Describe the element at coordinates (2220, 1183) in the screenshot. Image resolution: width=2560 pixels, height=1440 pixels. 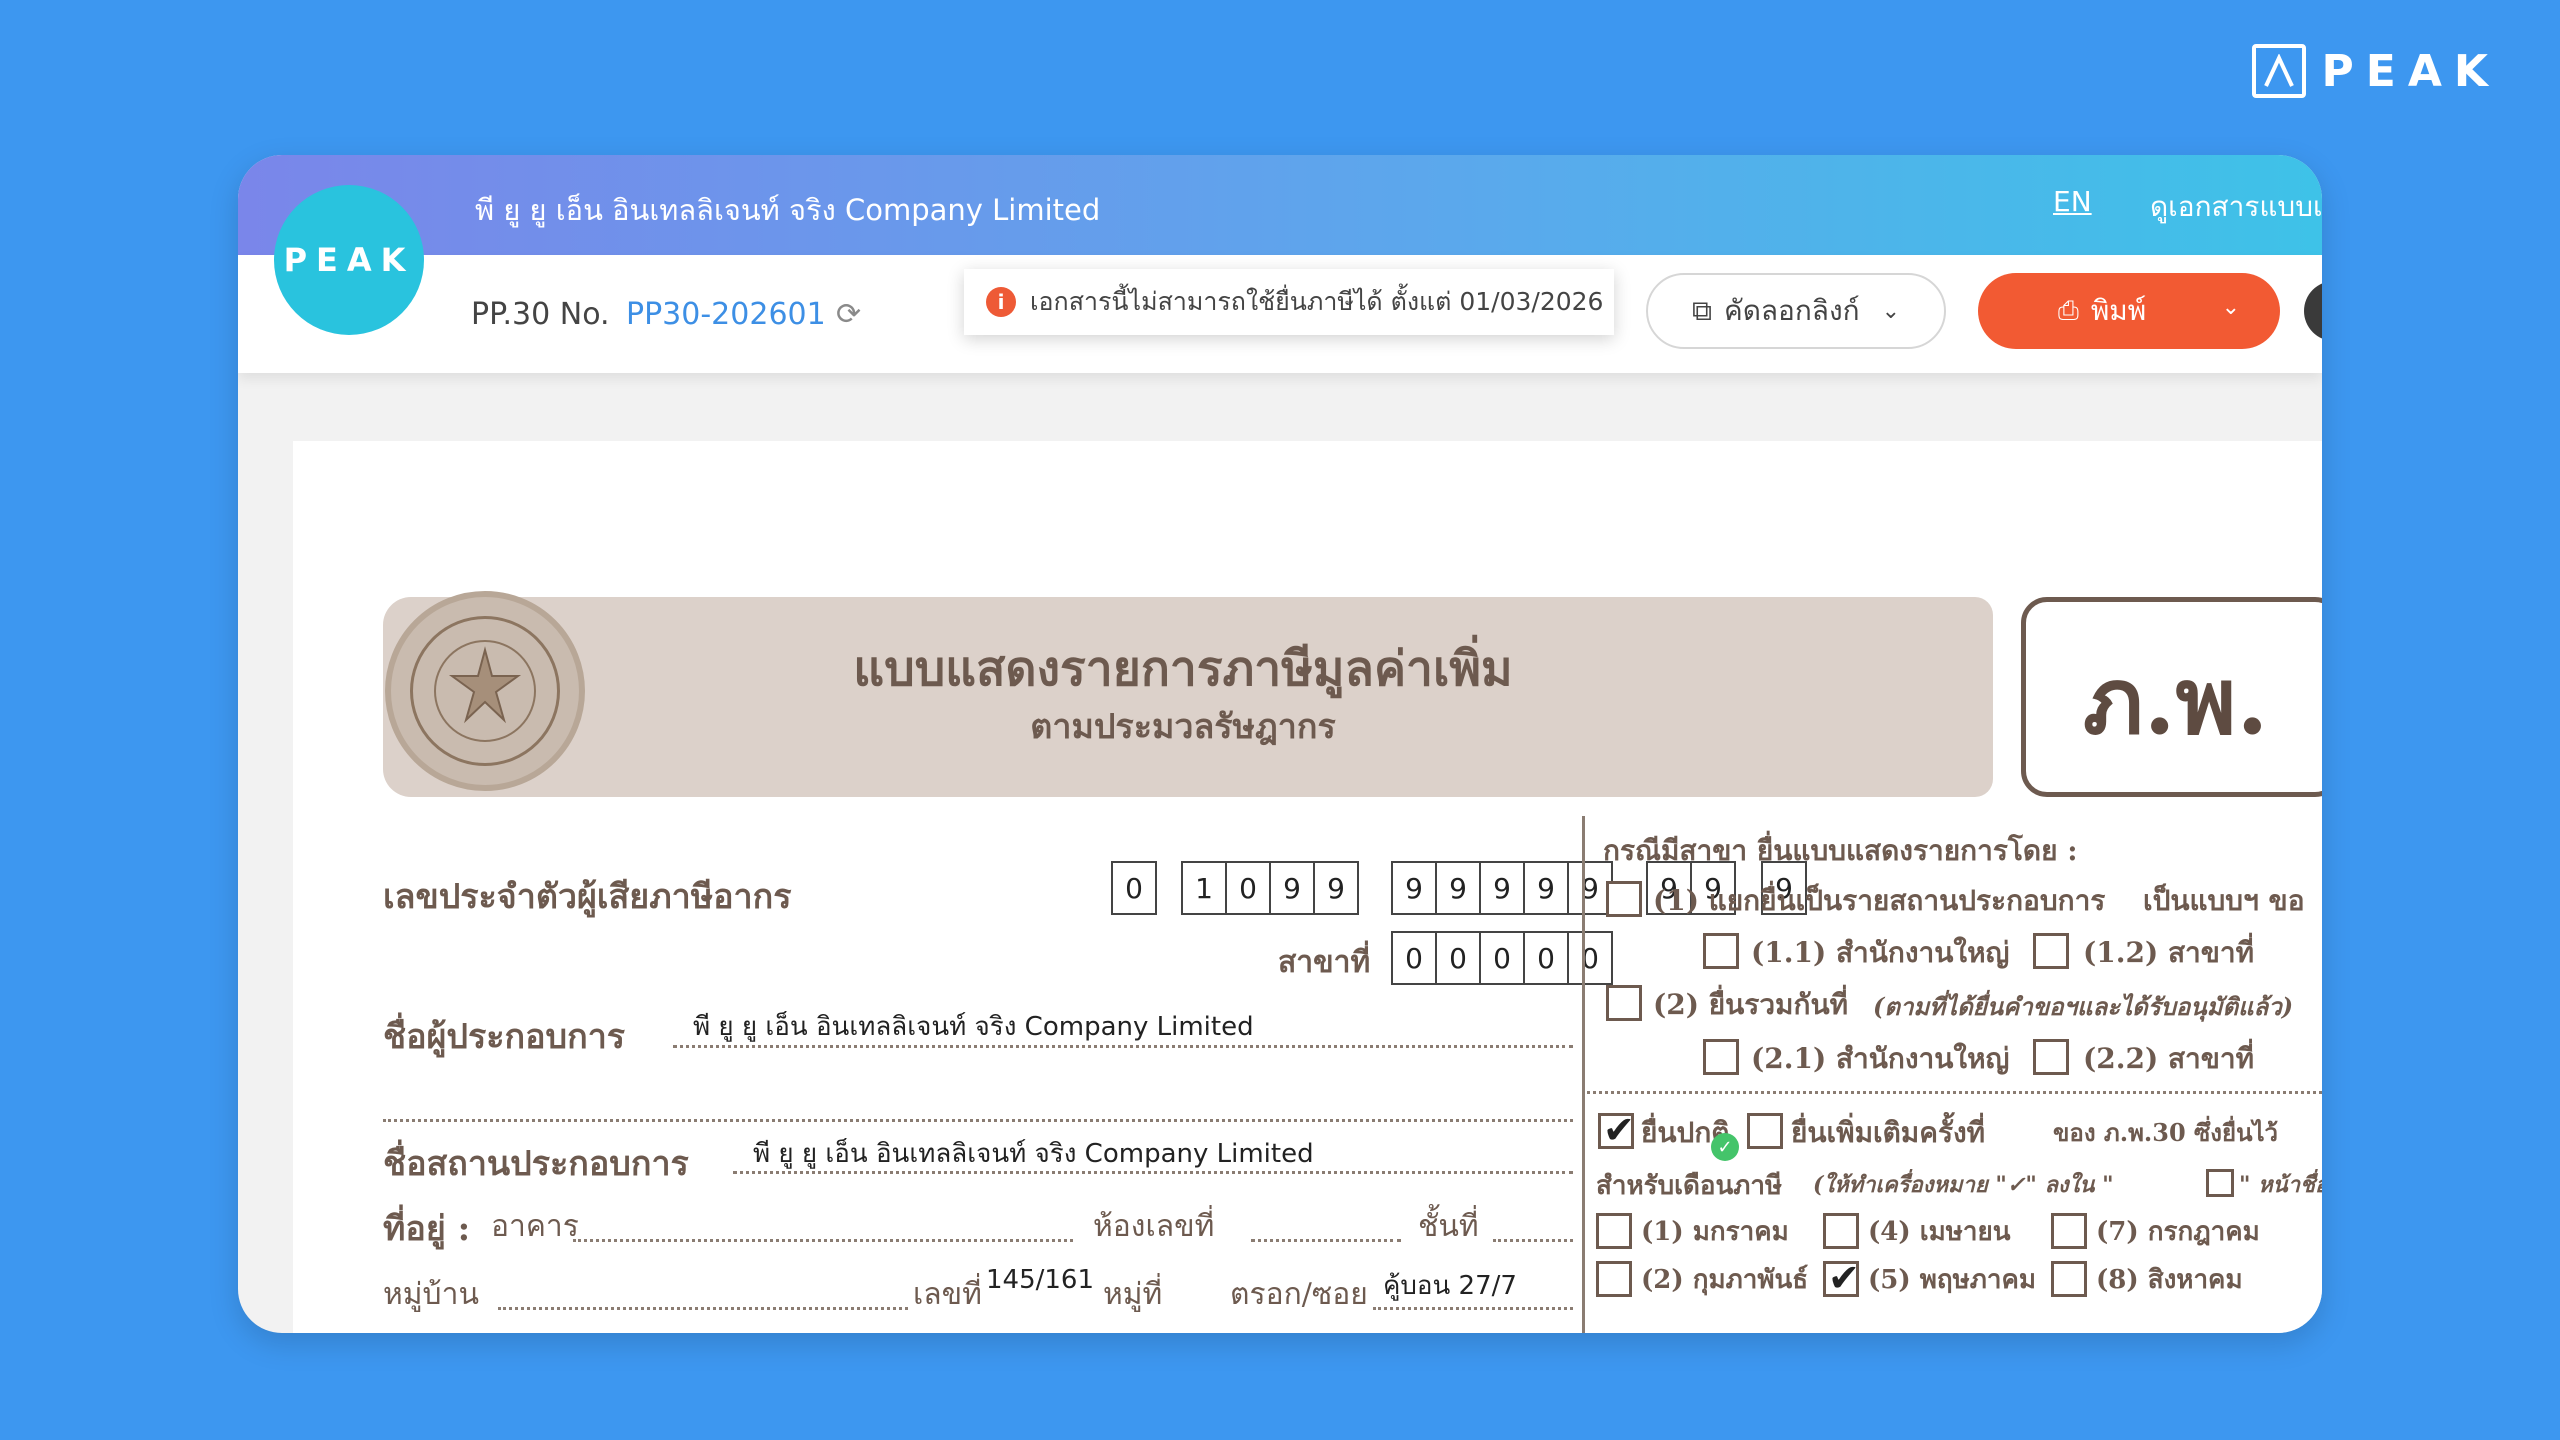
I see `note-checkbox-sample` at that location.